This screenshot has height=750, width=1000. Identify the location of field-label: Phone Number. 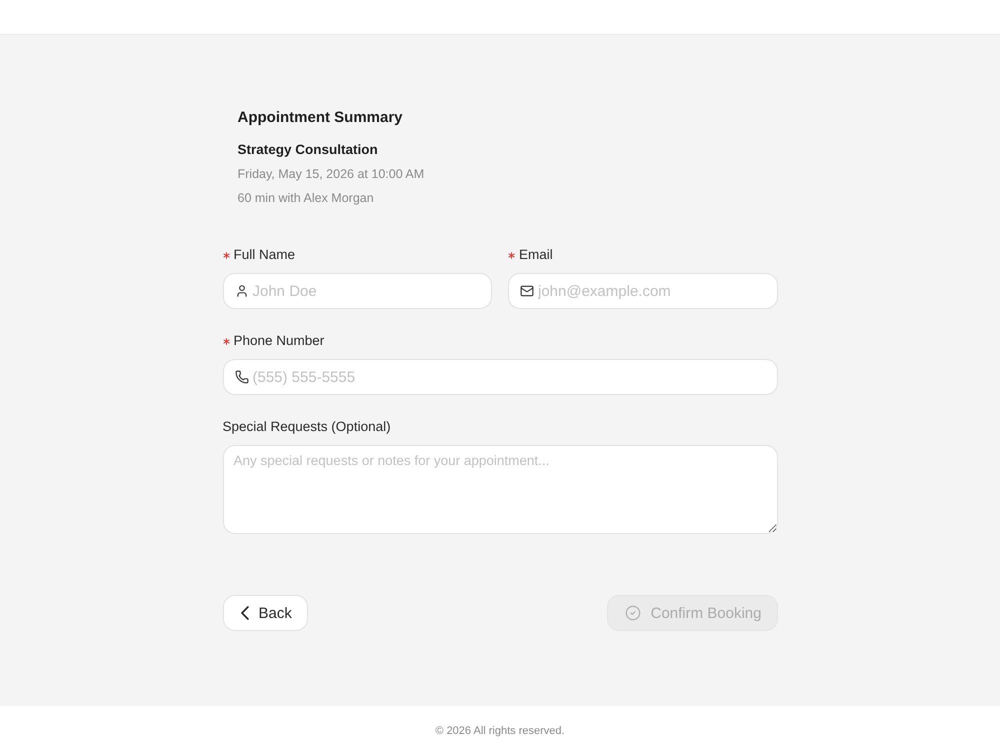
(279, 341).